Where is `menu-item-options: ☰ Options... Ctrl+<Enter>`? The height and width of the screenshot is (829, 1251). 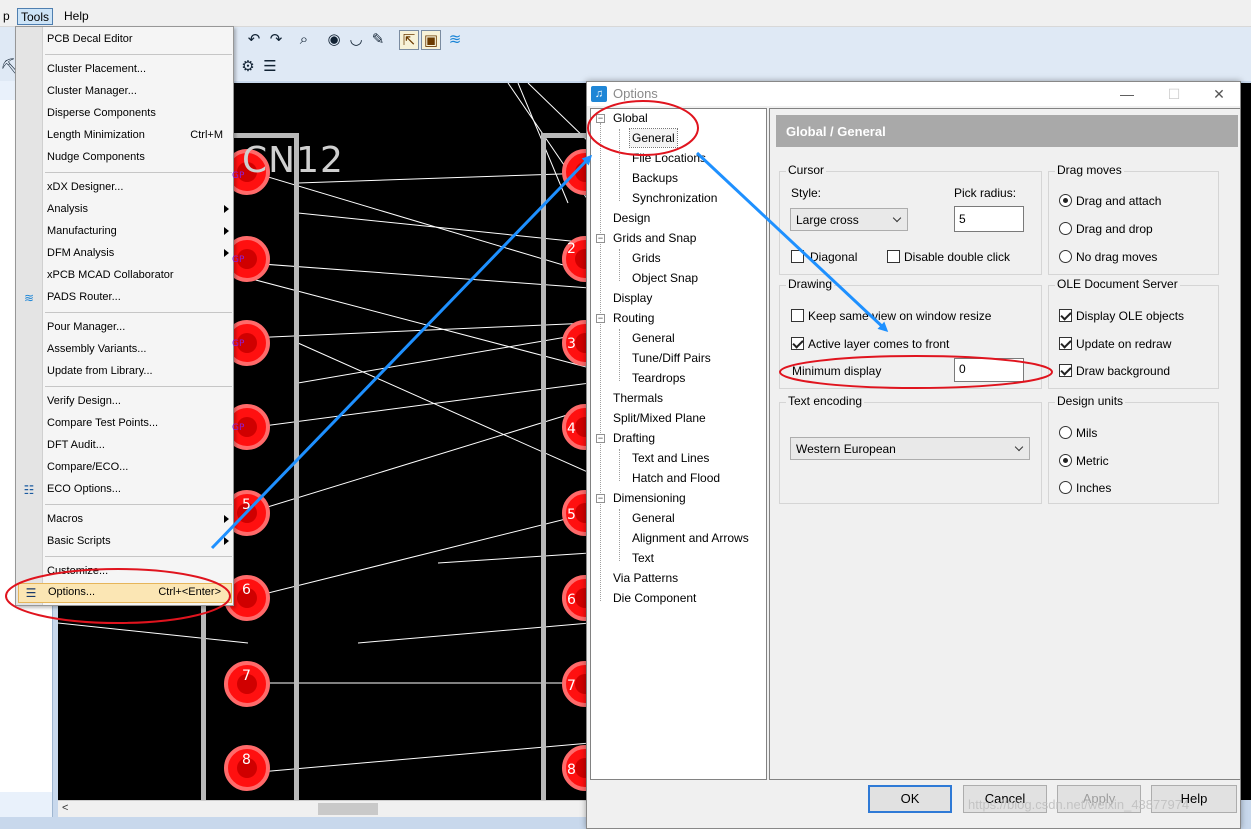
menu-item-options: ☰ Options... Ctrl+<Enter> is located at coordinates (125, 593).